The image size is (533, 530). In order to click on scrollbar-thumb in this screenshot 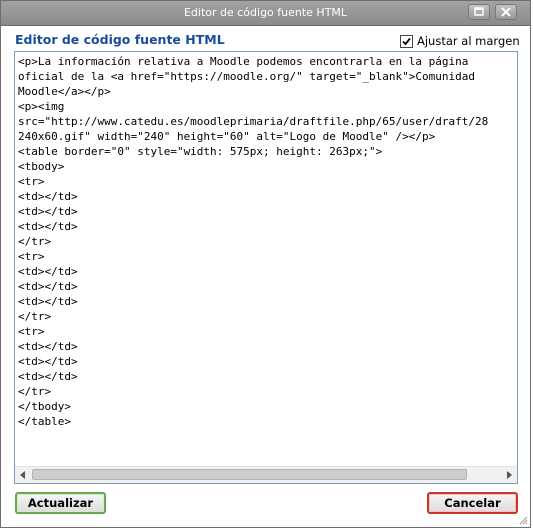, I will do `click(249, 474)`.